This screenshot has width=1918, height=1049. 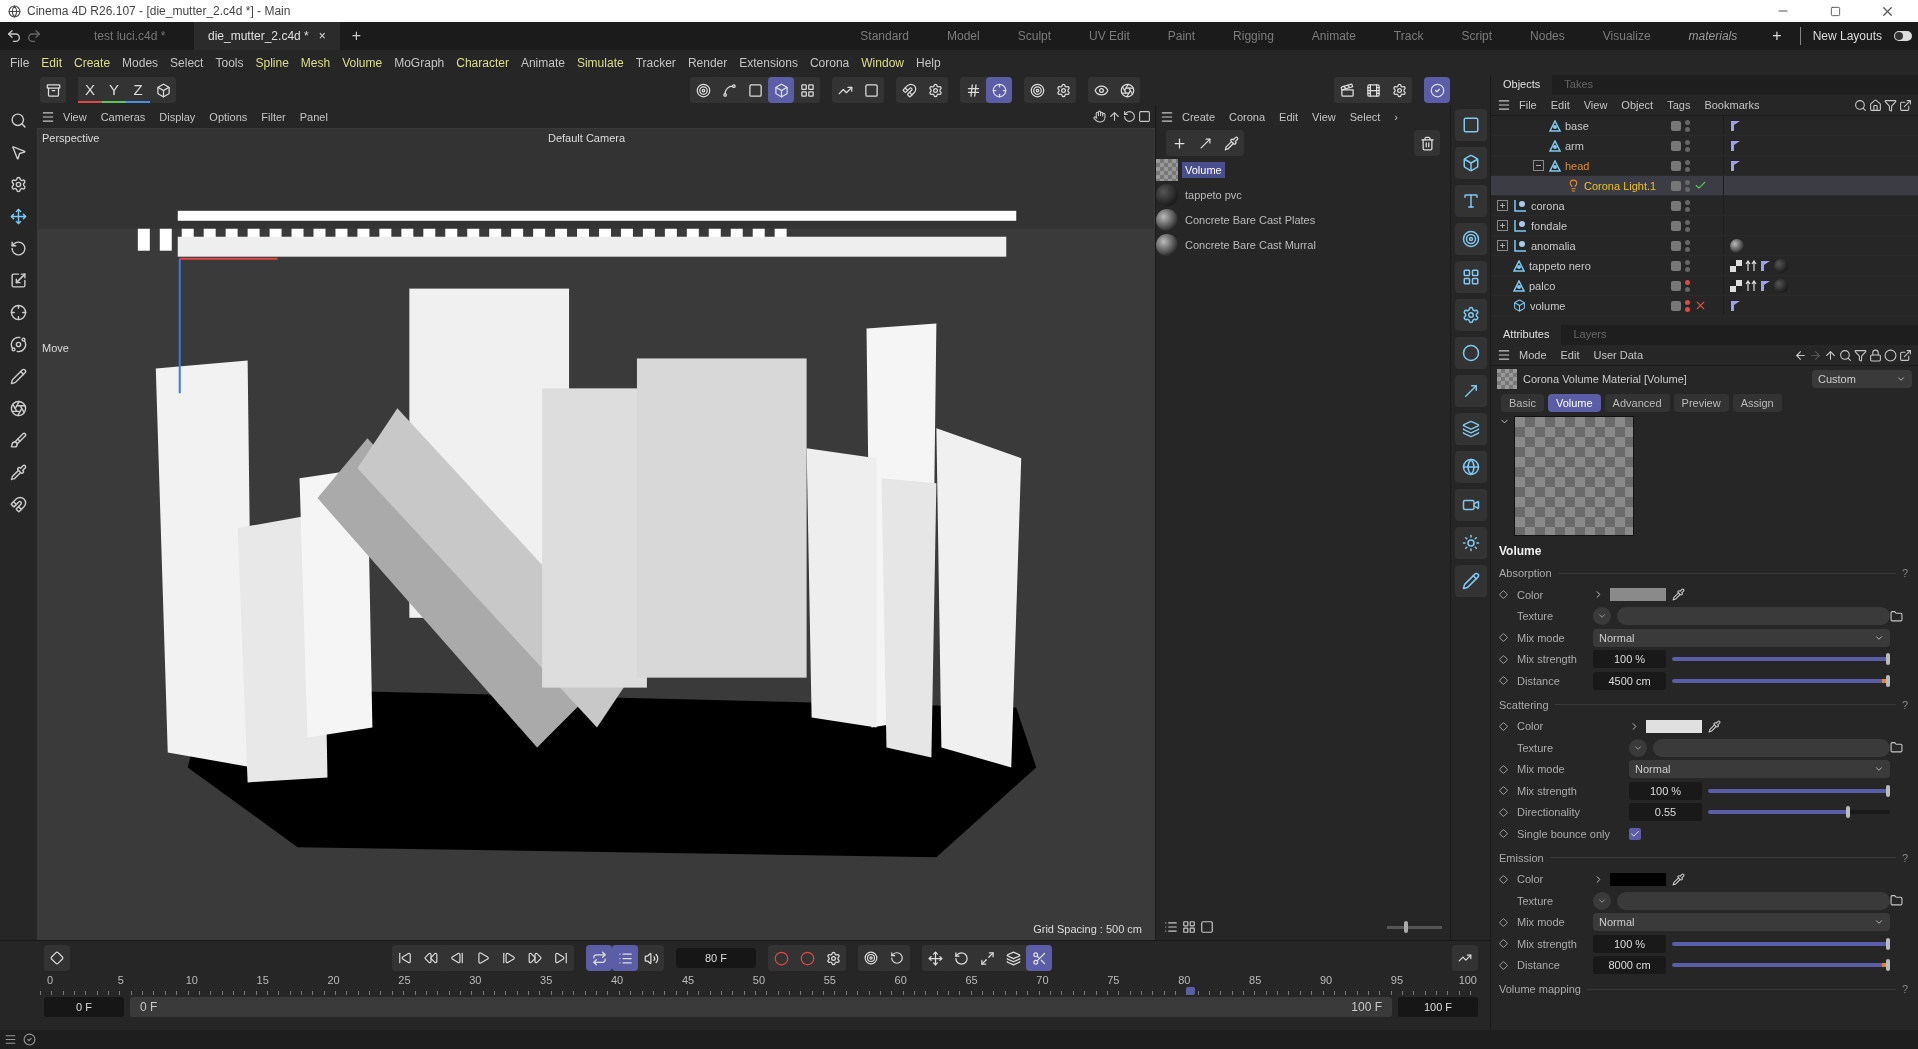 I want to click on arrows-tag-icon, so click(x=1751, y=285).